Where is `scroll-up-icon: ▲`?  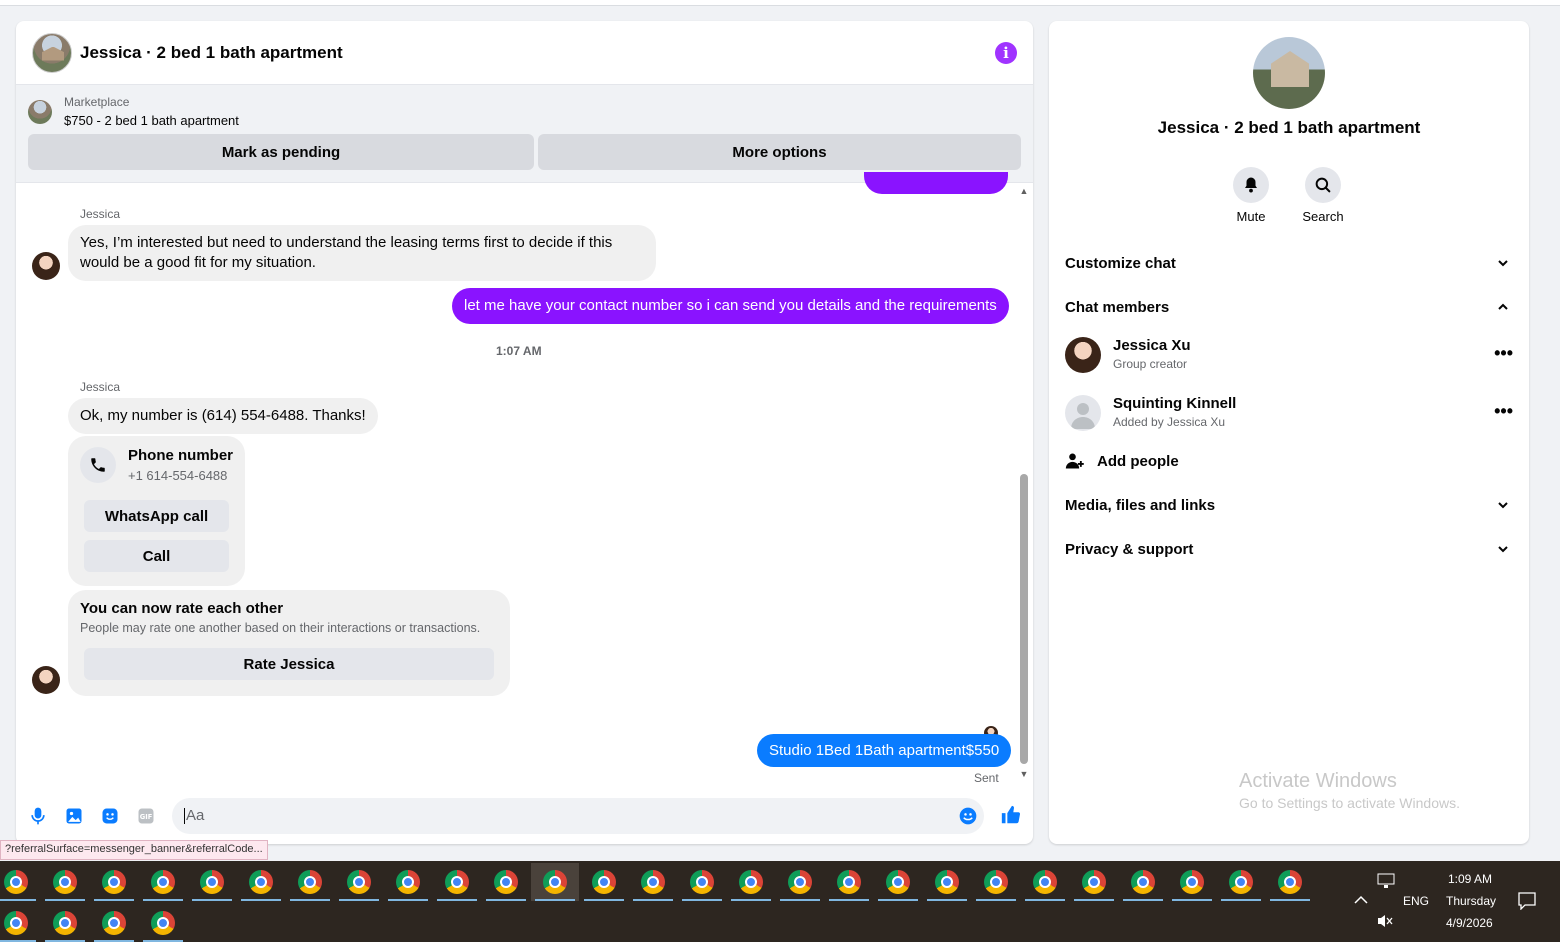 scroll-up-icon: ▲ is located at coordinates (1024, 191).